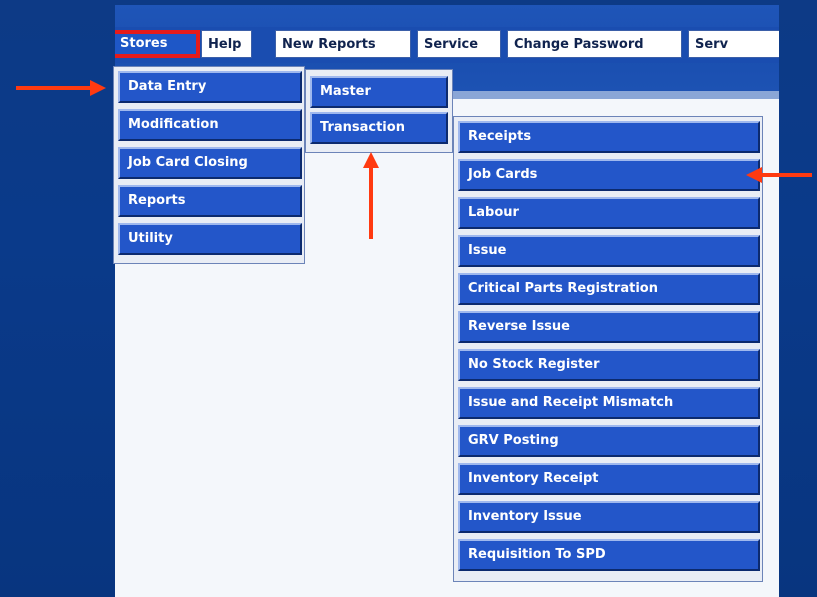 This screenshot has width=817, height=597. What do you see at coordinates (61, 88) in the screenshot?
I see `arrow-right-icon` at bounding box center [61, 88].